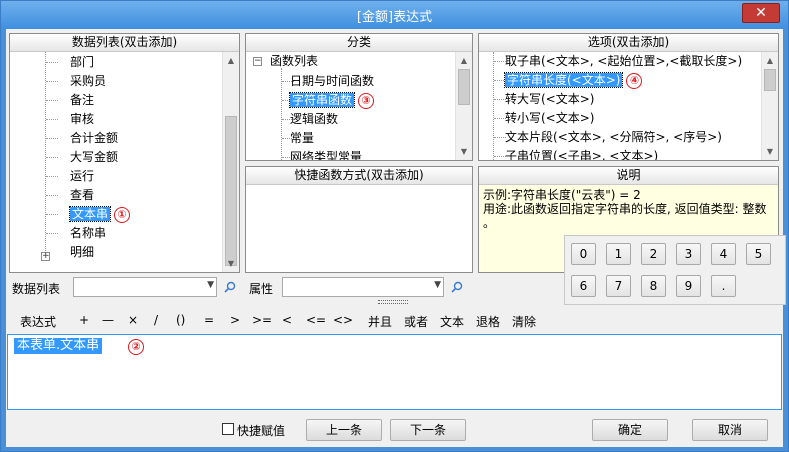 The height and width of the screenshot is (452, 789). I want to click on option-item-label: 转大写(<文本>), so click(550, 99).